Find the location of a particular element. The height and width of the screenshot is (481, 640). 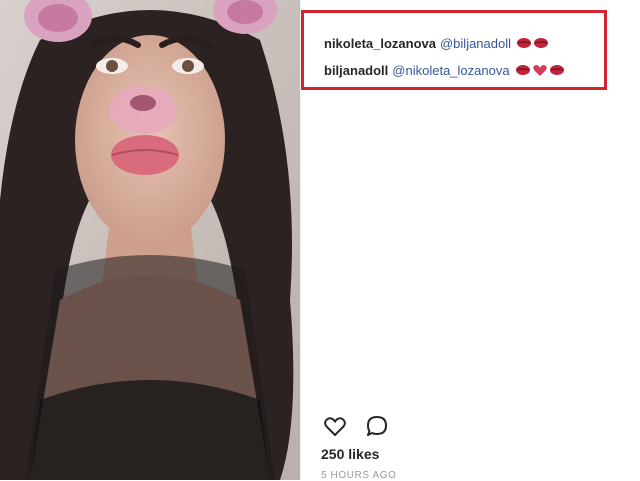

comment-1: nikoleta_lozanova @biljanadoll is located at coordinates (437, 43).